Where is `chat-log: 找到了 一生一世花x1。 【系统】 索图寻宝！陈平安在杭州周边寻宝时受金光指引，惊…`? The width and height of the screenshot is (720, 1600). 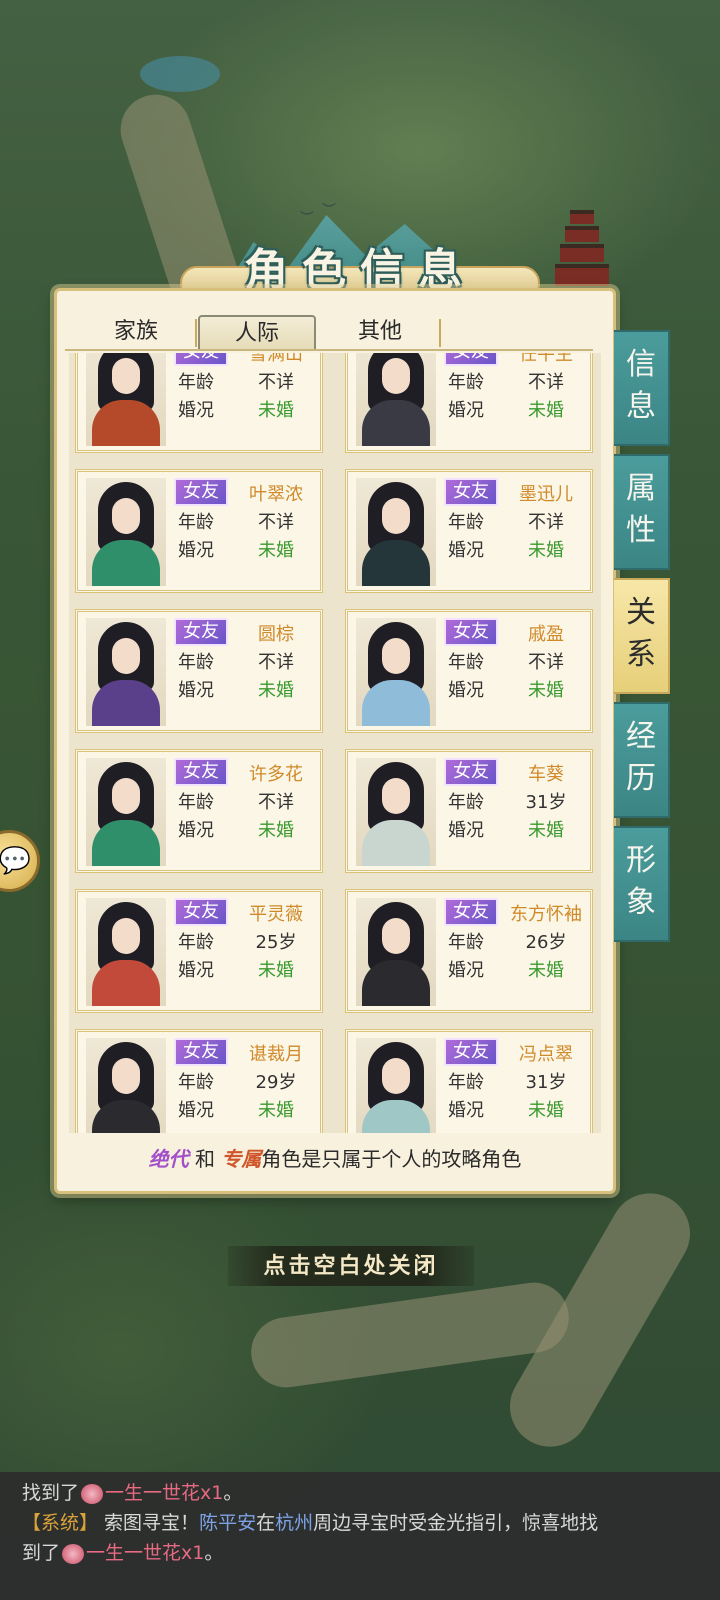
chat-log: 找到了 一生一世花x1。 【系统】 索图寻宝！陈平安在杭州周边寻宝时受金光指引，惊… is located at coordinates (360, 1536).